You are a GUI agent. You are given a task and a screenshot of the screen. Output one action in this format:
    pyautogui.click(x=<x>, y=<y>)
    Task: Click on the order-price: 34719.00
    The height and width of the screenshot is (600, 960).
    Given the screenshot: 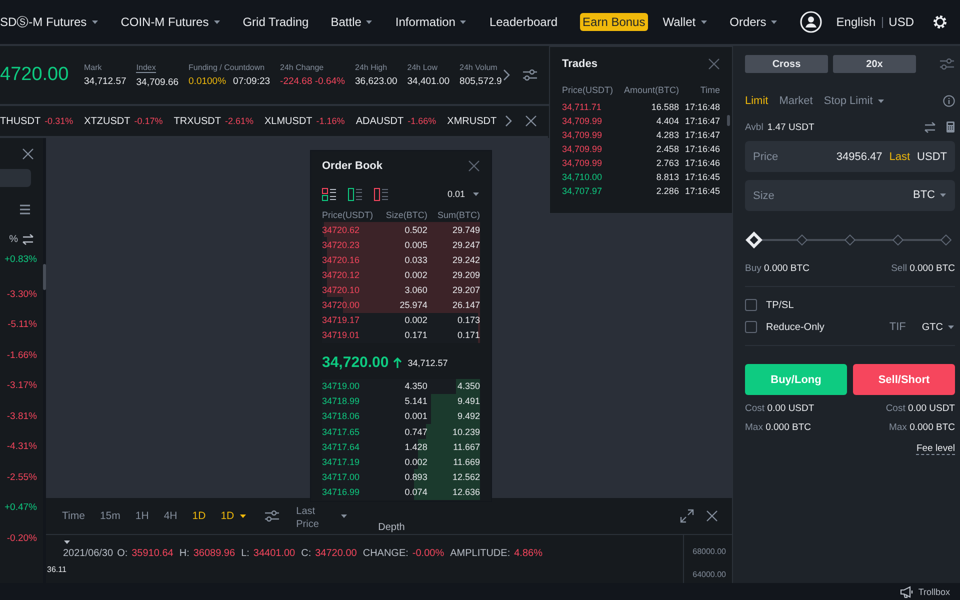 What is the action you would take?
    pyautogui.click(x=341, y=386)
    